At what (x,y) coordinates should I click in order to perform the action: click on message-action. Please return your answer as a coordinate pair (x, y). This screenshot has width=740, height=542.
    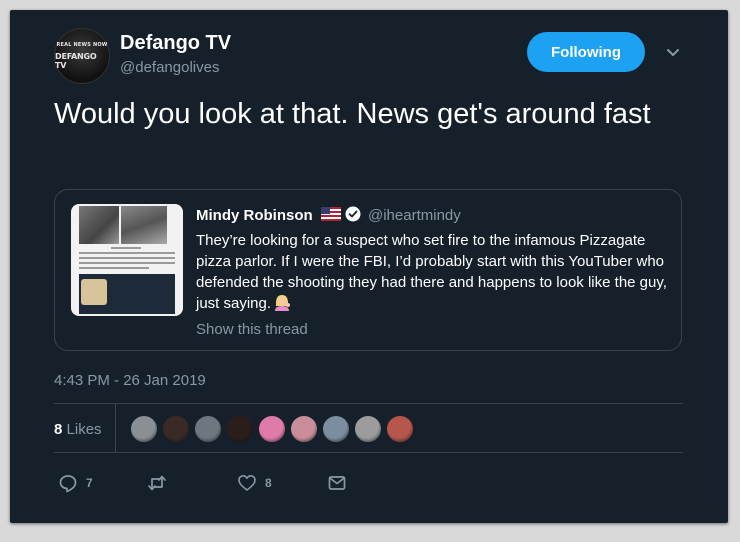
    Looking at the image, I should click on (341, 483).